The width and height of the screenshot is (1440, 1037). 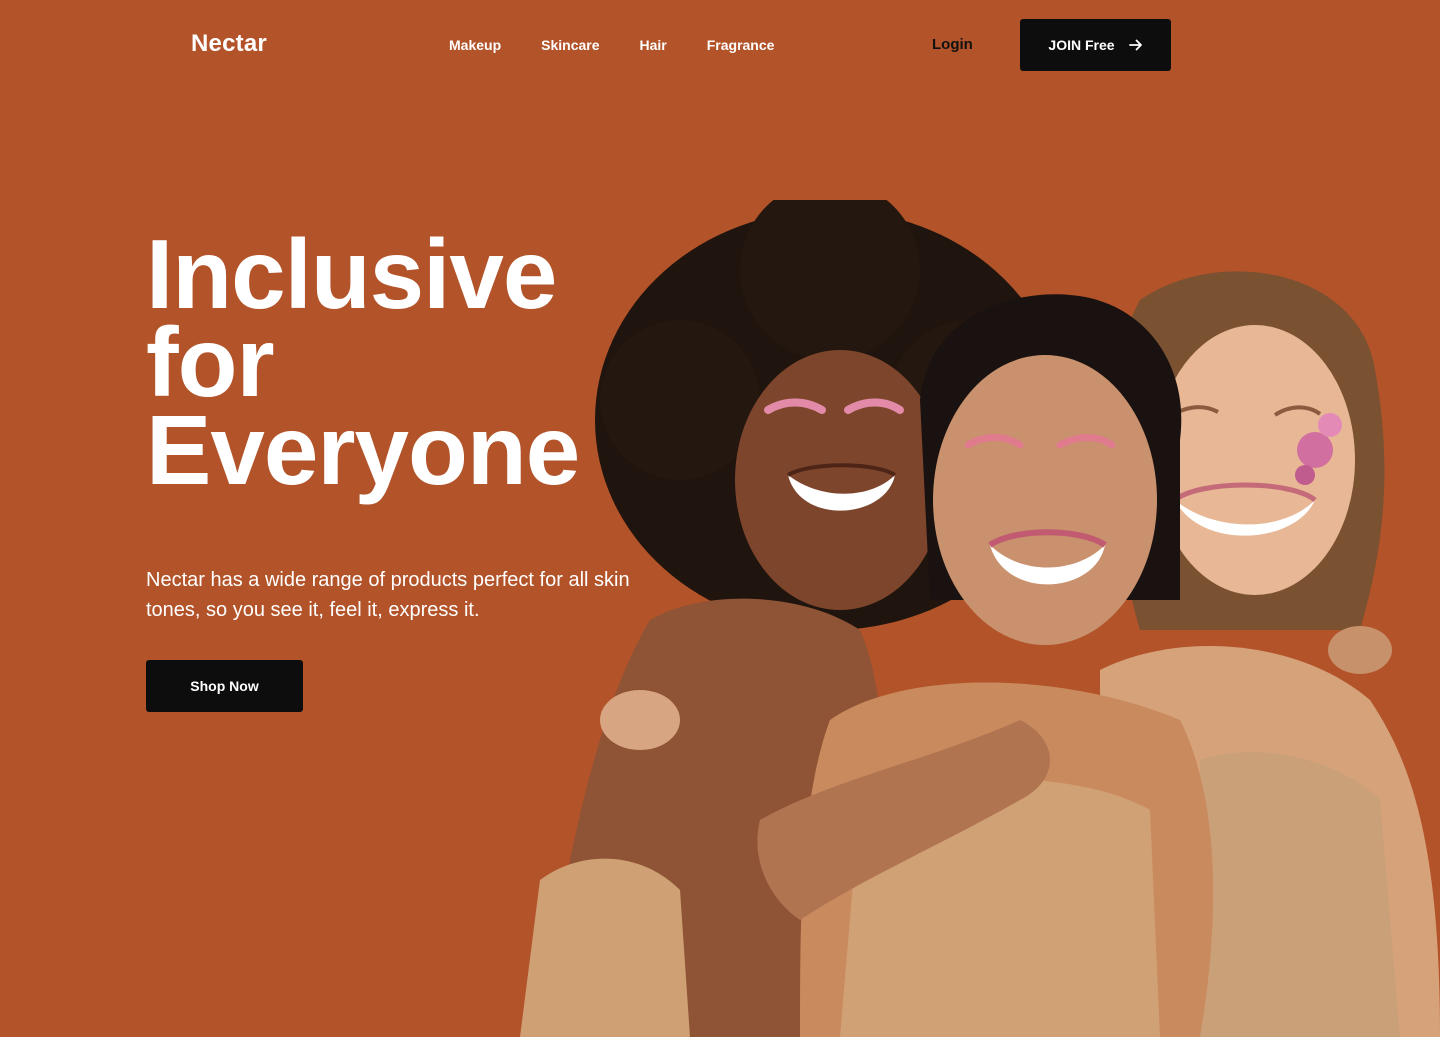 What do you see at coordinates (475, 45) in the screenshot?
I see `nav-link-makeup: Makeup` at bounding box center [475, 45].